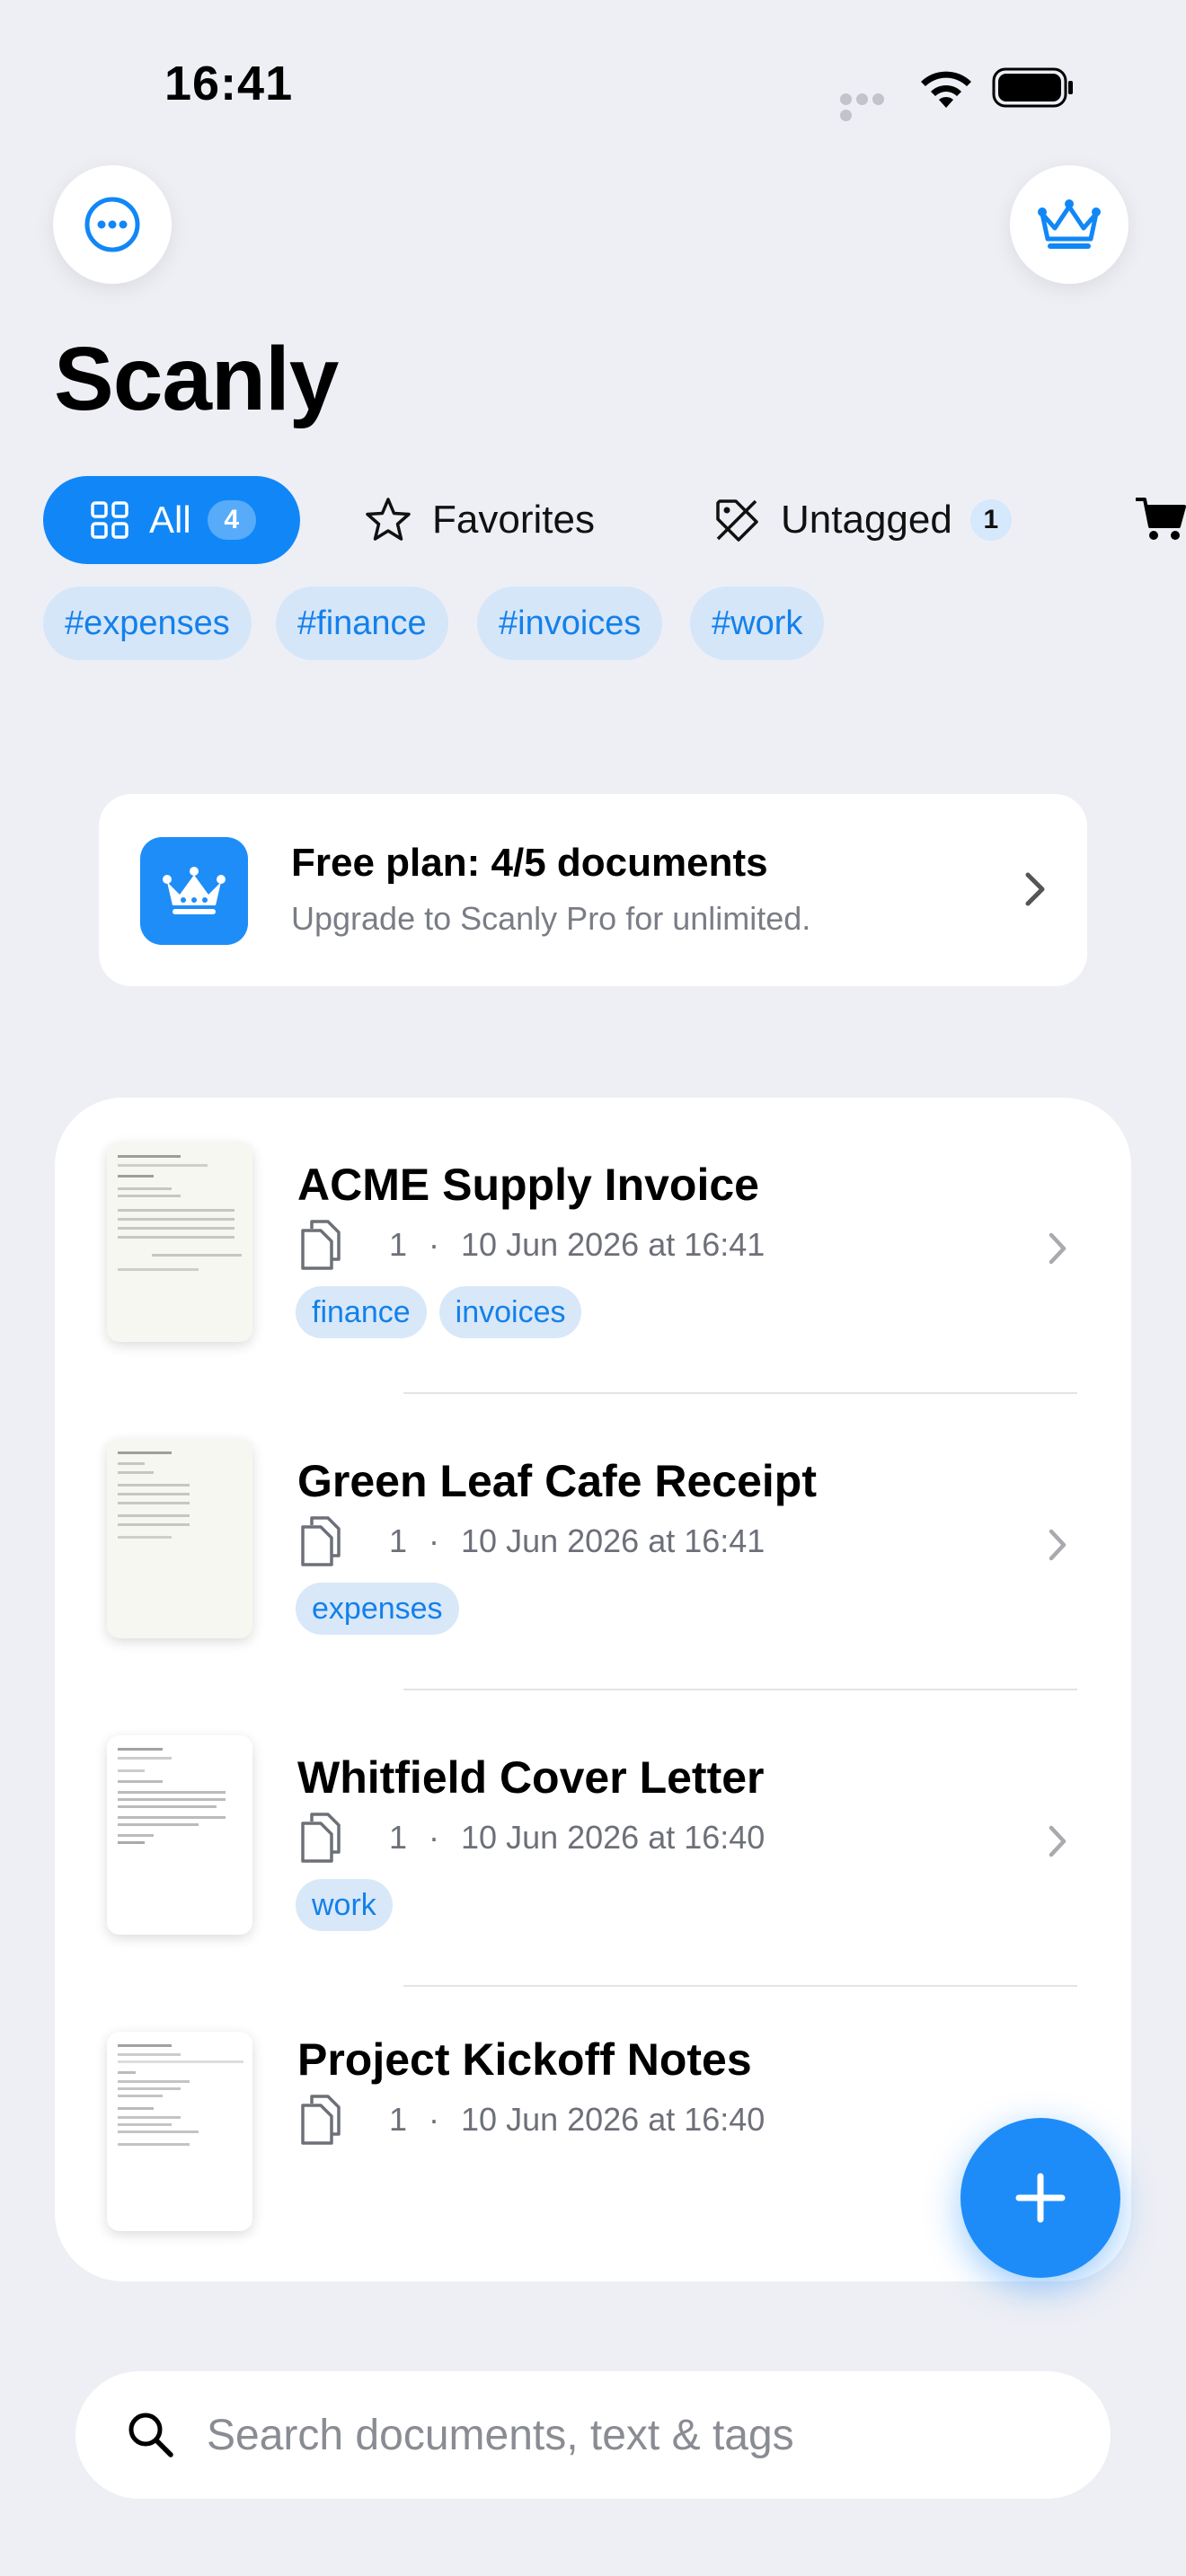  Describe the element at coordinates (946, 89) in the screenshot. I see `wifi-icon` at that location.